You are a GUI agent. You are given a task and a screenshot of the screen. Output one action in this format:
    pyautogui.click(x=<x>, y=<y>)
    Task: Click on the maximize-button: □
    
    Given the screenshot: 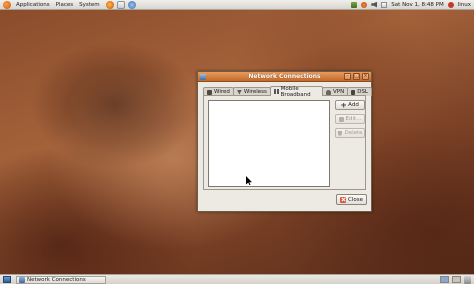 What is the action you would take?
    pyautogui.click(x=356, y=76)
    